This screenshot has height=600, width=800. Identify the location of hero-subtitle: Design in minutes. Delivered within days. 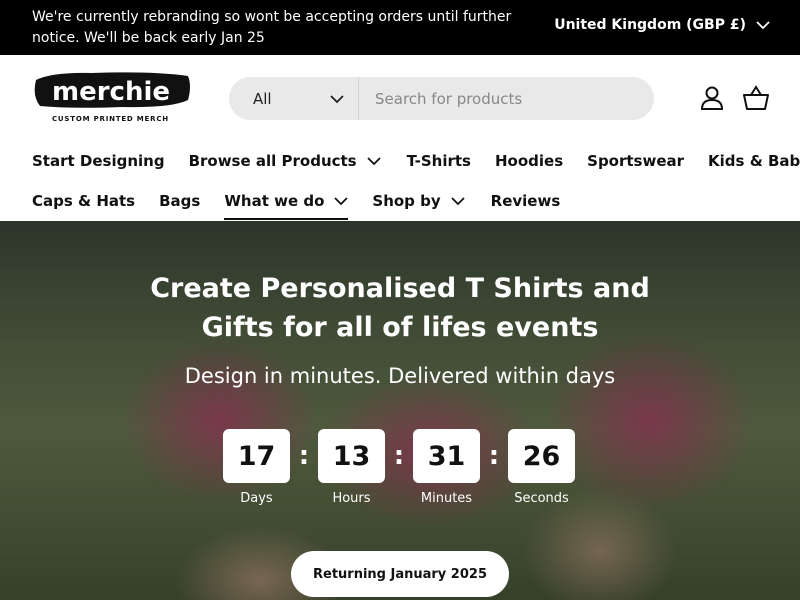
(400, 376).